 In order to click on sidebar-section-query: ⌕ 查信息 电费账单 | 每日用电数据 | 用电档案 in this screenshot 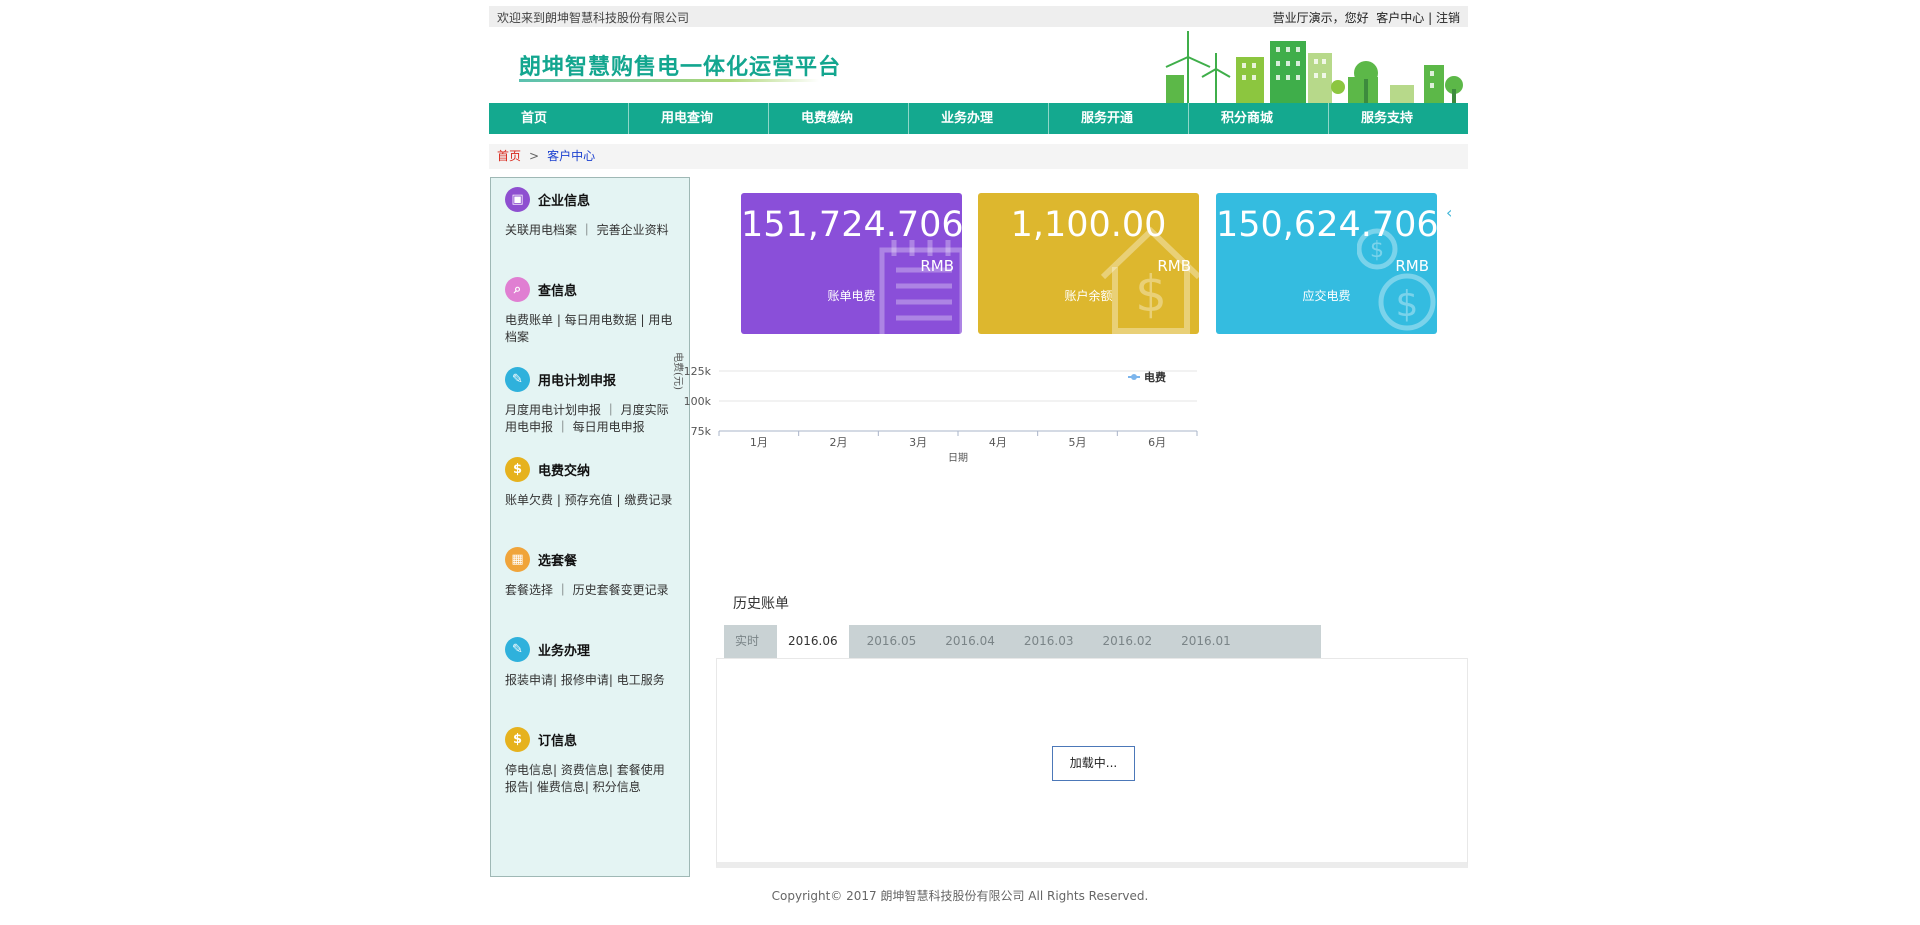, I will do `click(595, 311)`.